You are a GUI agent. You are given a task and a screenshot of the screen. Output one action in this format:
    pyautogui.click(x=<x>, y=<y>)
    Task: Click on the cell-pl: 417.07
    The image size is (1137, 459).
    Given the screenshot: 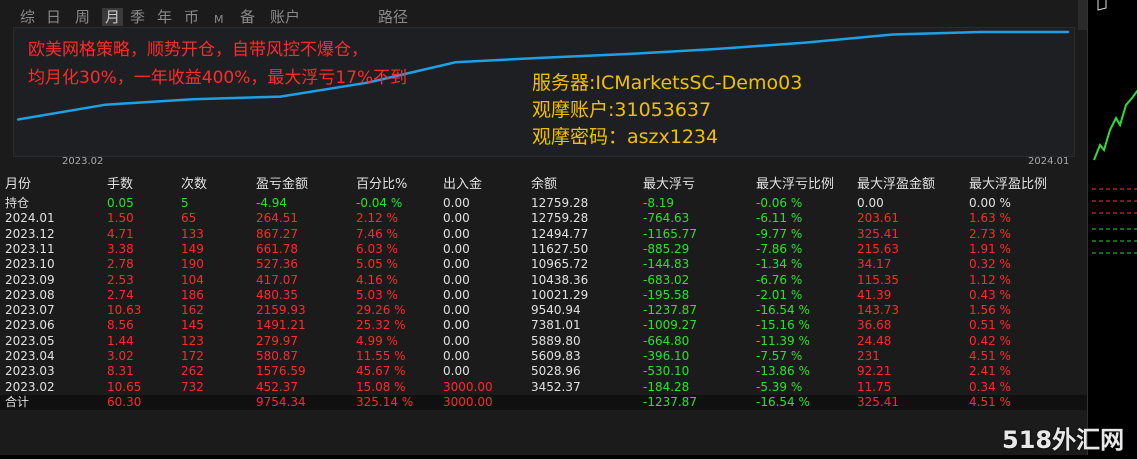 What is the action you would take?
    pyautogui.click(x=277, y=279)
    